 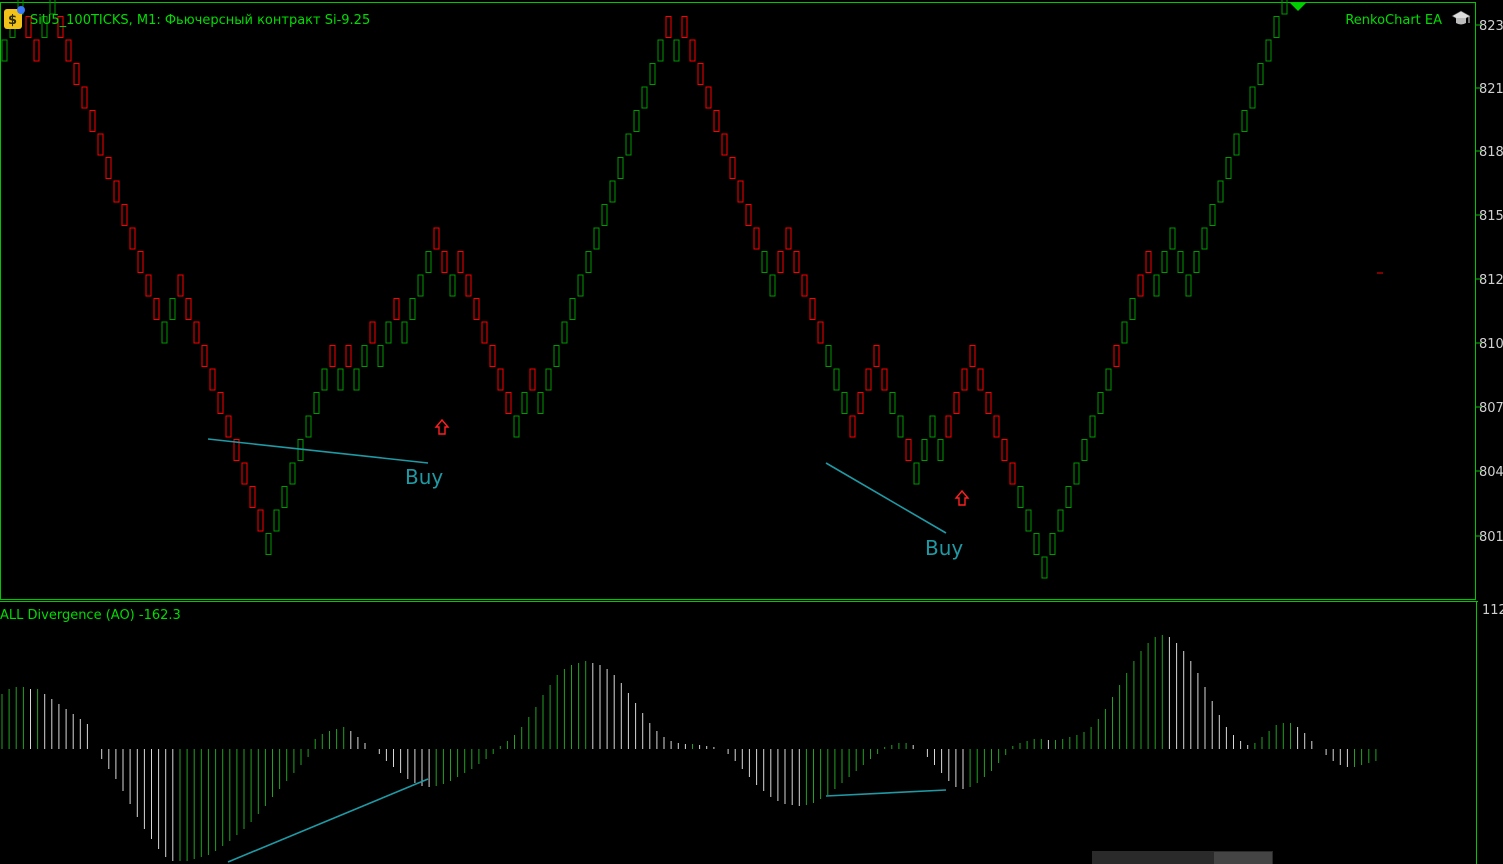 I want to click on ea-label: RenkoChart EA, so click(x=1393, y=20).